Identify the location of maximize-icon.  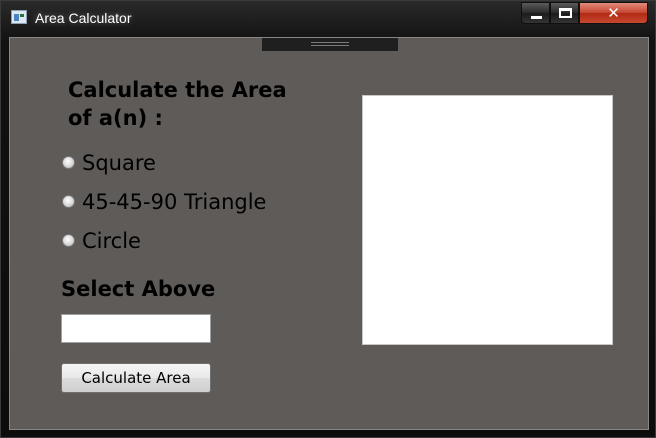
(565, 13).